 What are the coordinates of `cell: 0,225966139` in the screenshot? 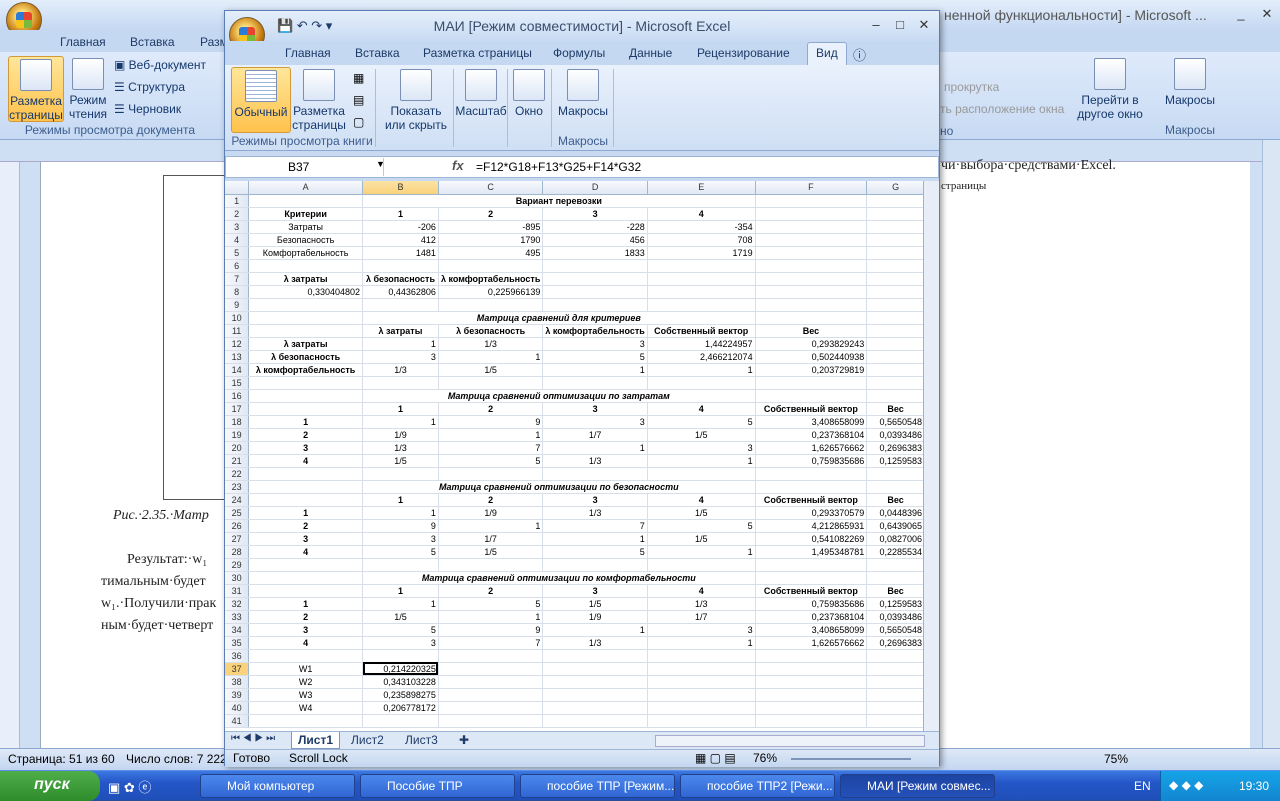 It's located at (491, 292).